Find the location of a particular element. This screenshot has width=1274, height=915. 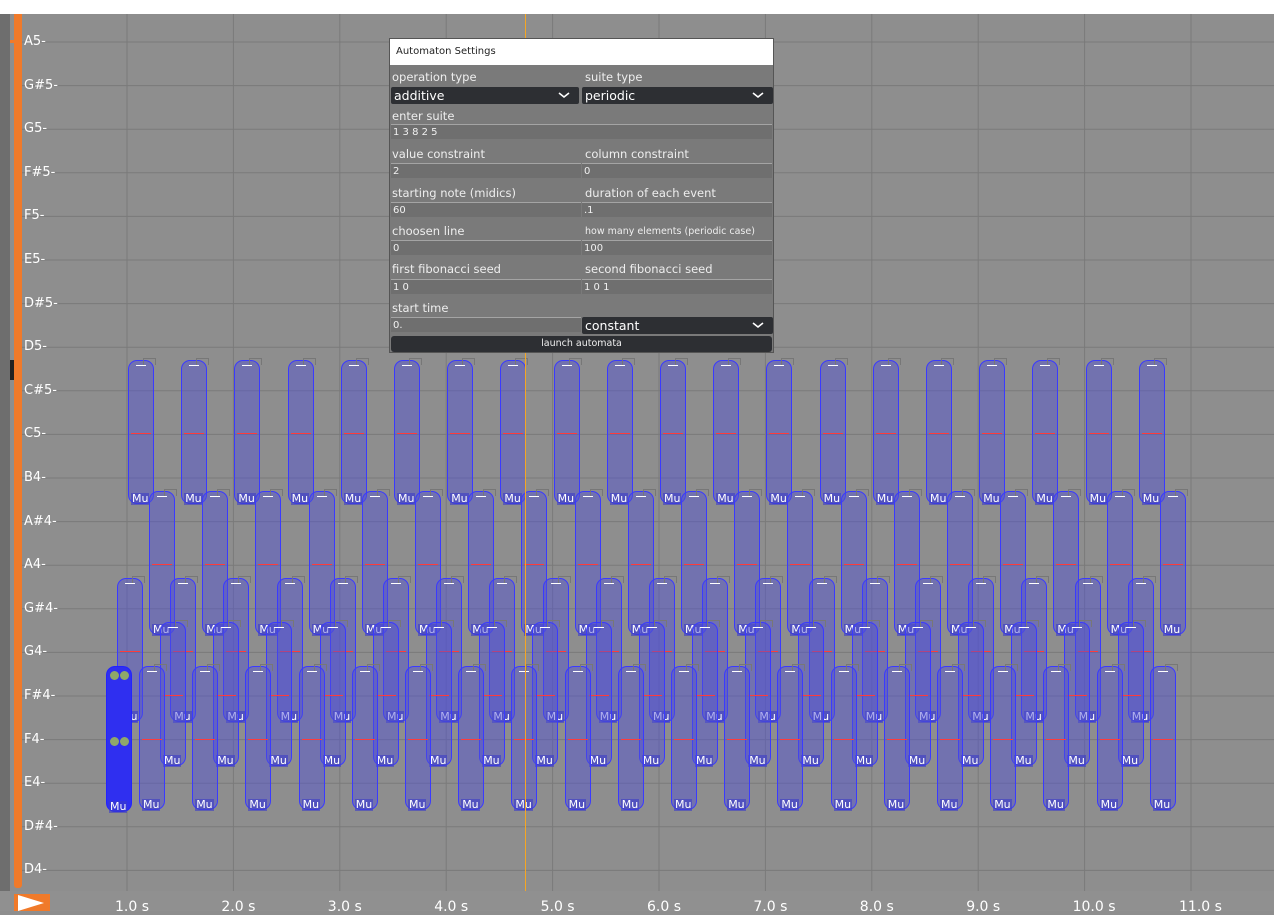

left-gutter is located at coordinates (5, 462).